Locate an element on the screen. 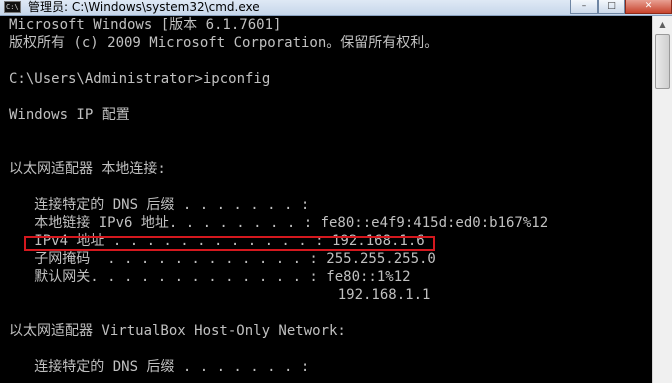  maximize-button: □ is located at coordinates (611, 7).